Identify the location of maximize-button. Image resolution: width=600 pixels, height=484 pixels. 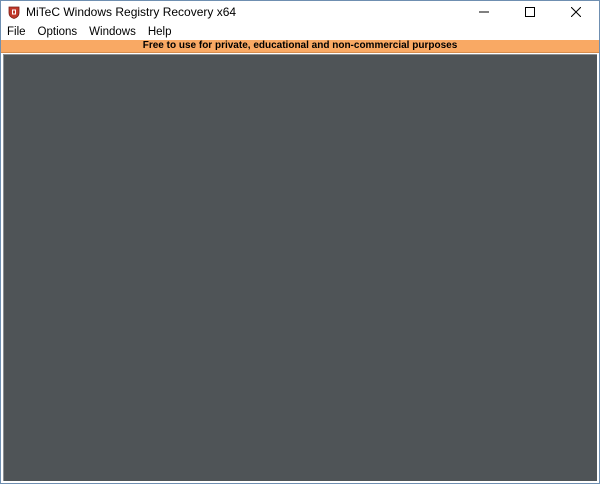
(530, 12).